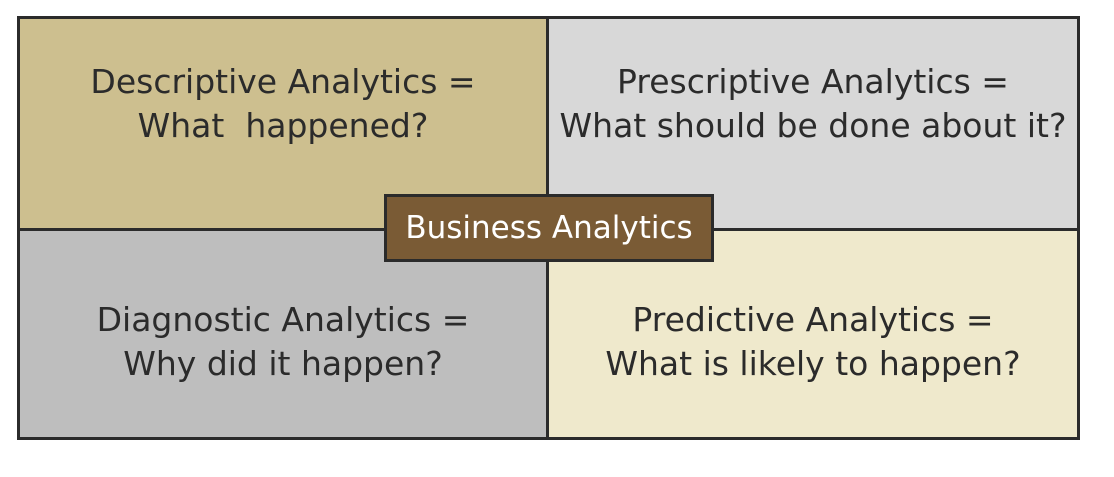 The height and width of the screenshot is (477, 1114). What do you see at coordinates (549, 228) in the screenshot?
I see `business-analytics-center-label: Business Analytics` at bounding box center [549, 228].